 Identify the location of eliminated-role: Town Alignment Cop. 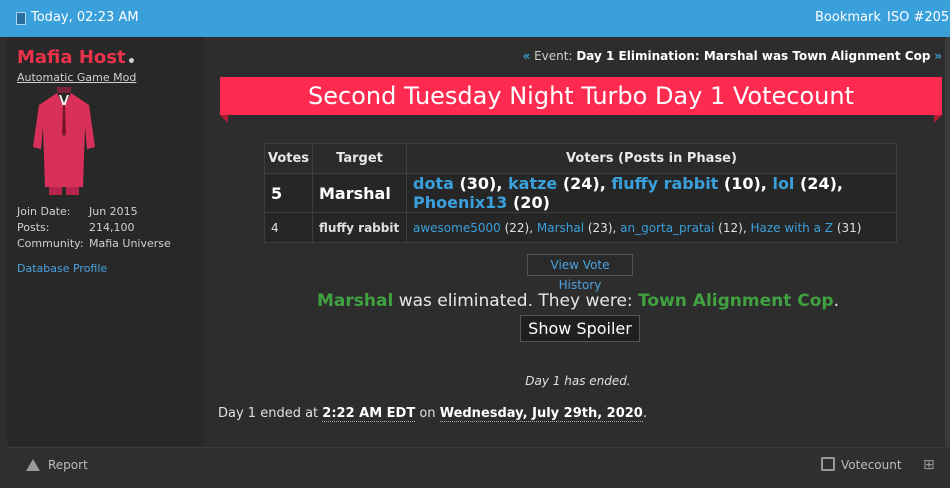
(736, 301).